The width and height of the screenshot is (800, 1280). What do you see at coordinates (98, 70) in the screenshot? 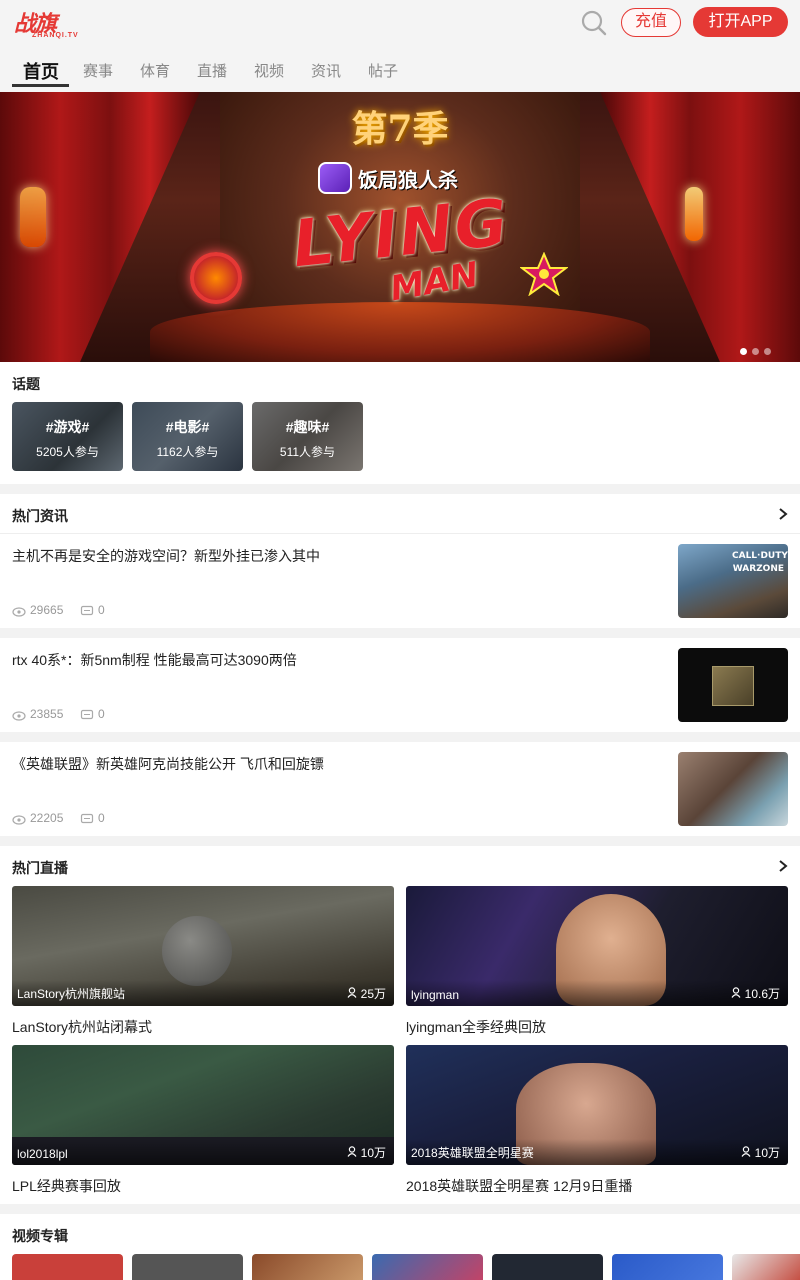
I see `tab-events: 赛事` at bounding box center [98, 70].